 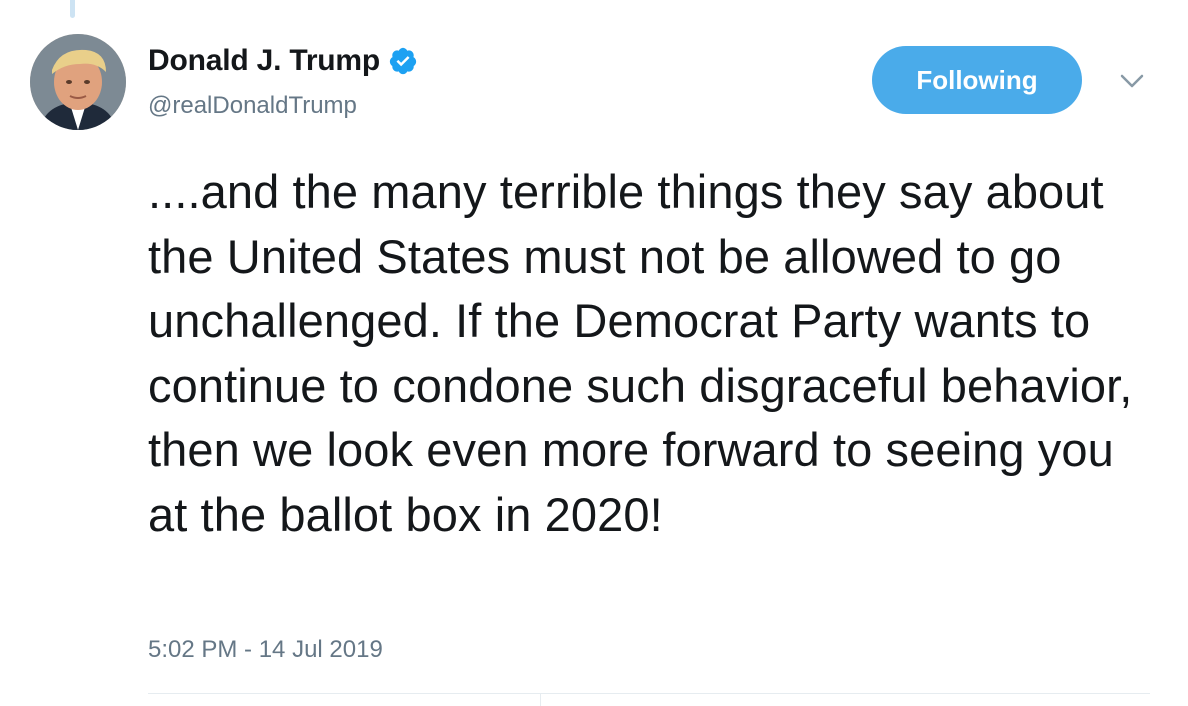 I want to click on avatar, so click(x=78, y=82).